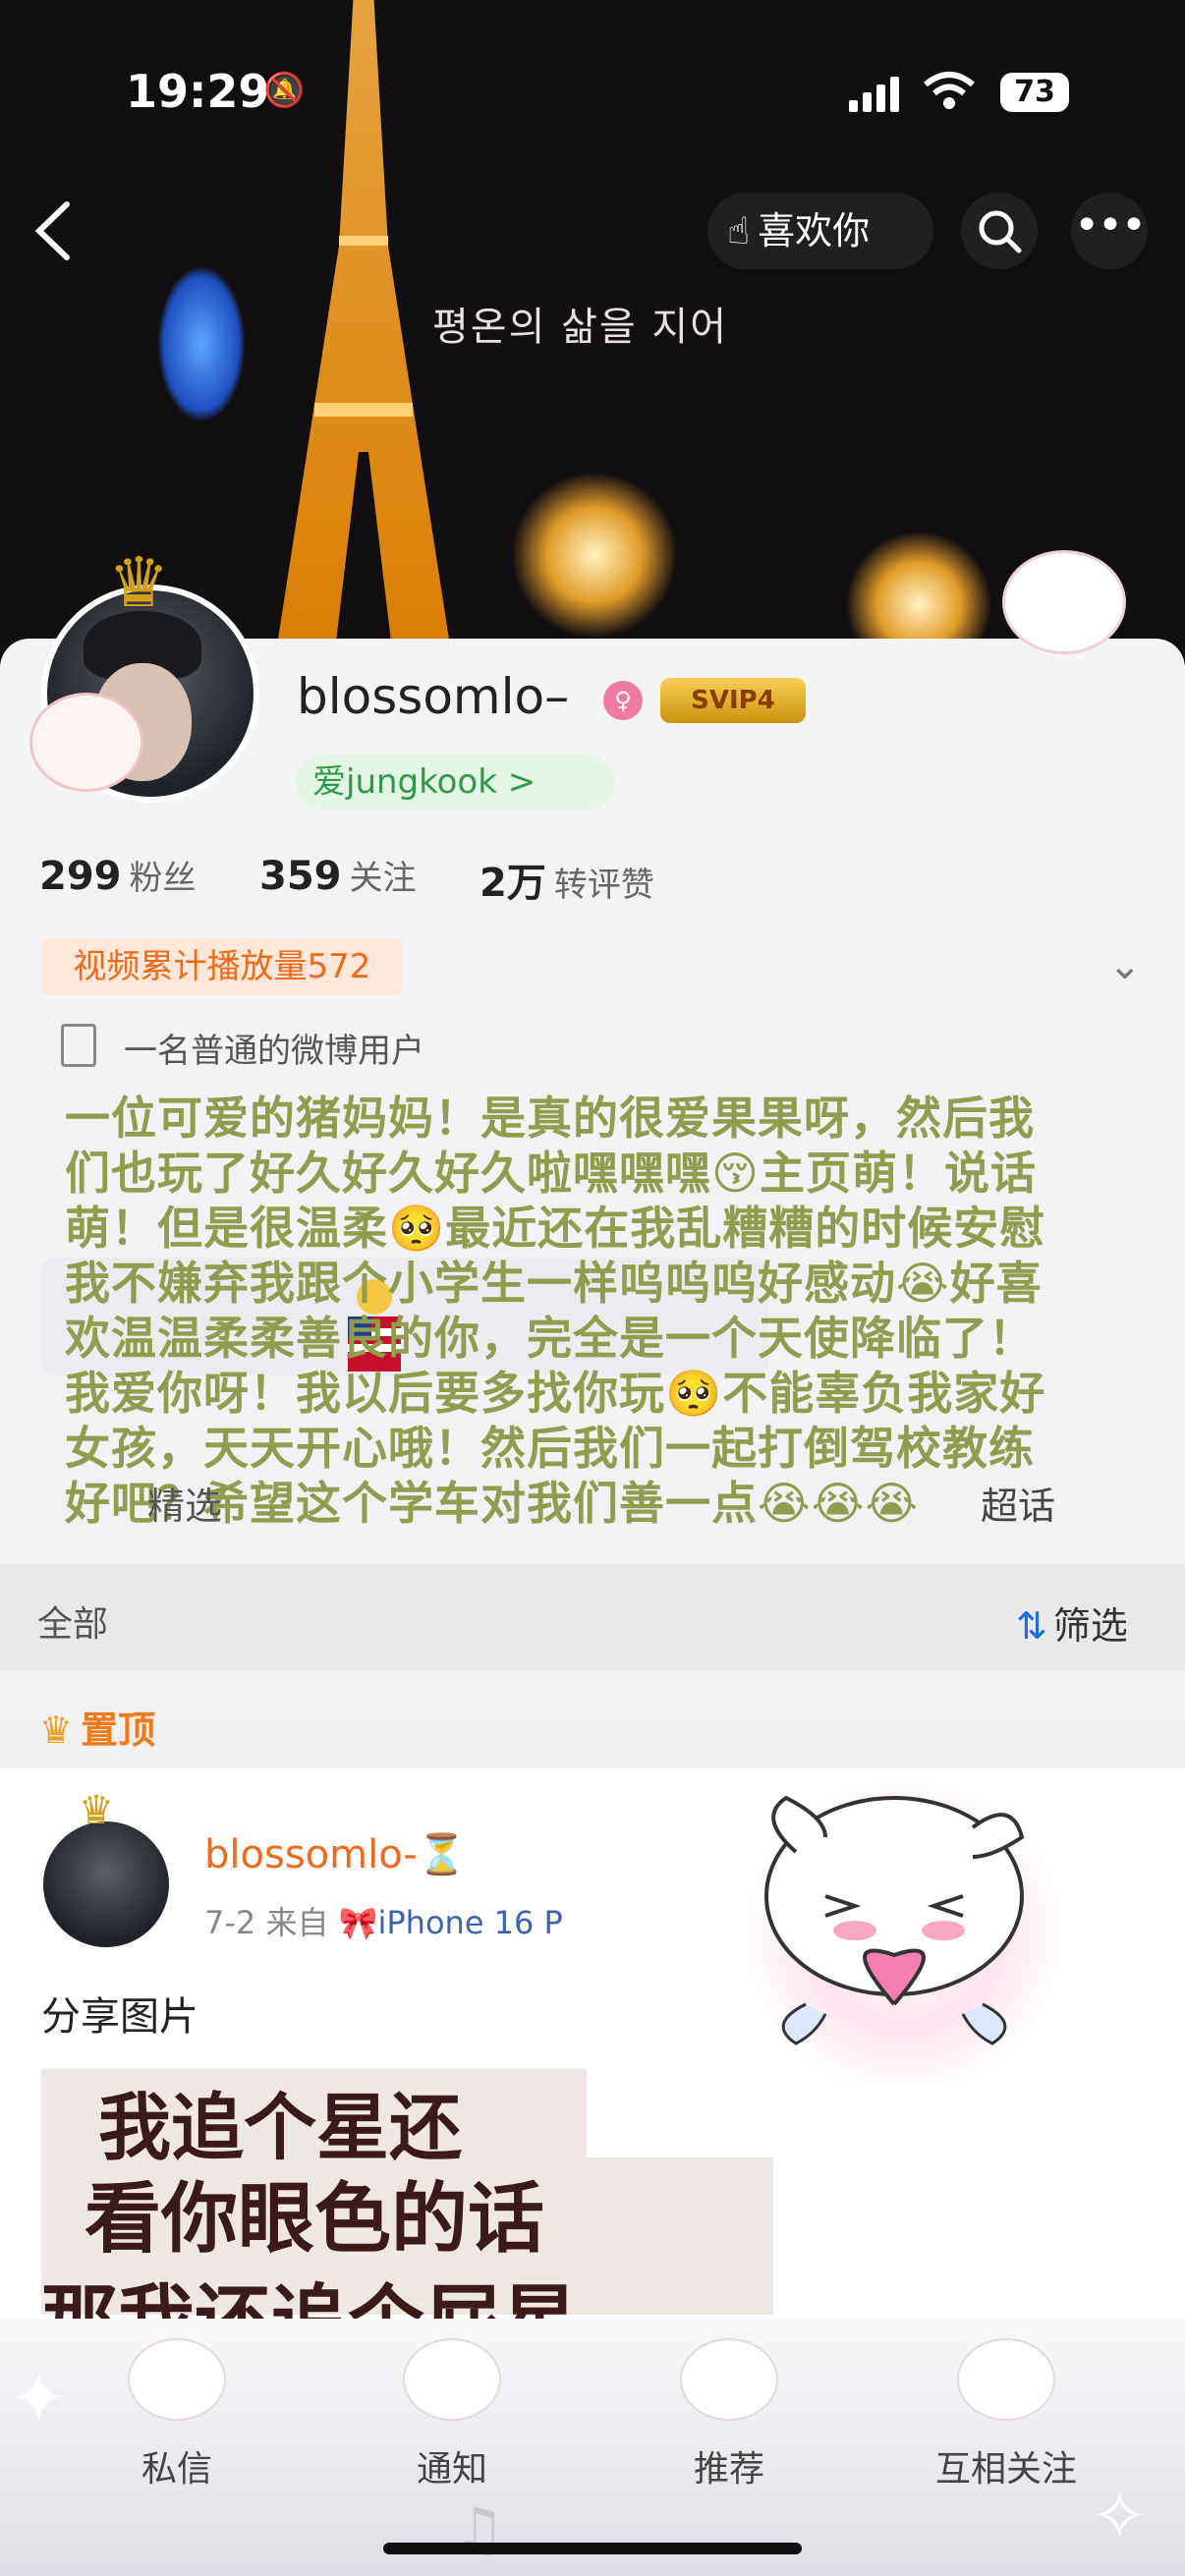  What do you see at coordinates (623, 700) in the screenshot?
I see `gender-female-icon: ♀` at bounding box center [623, 700].